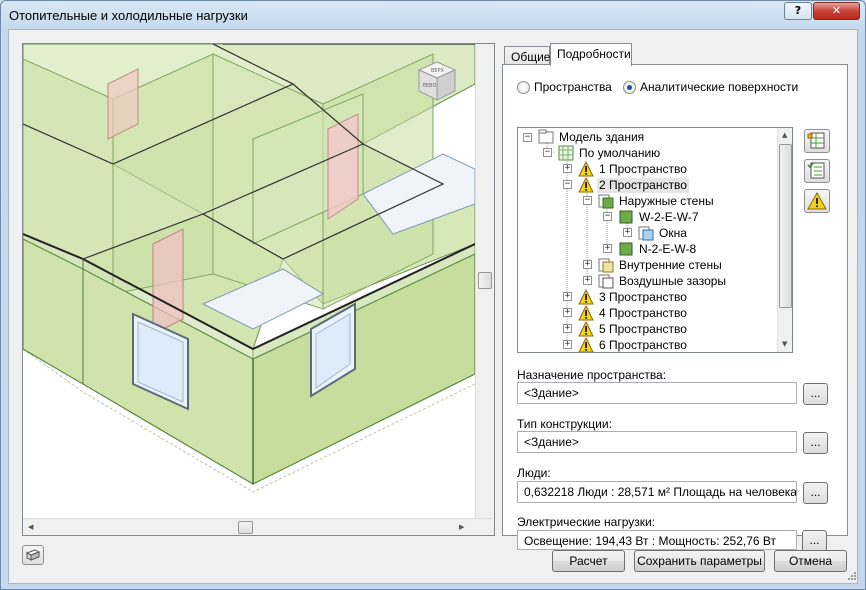 Image resolution: width=866 pixels, height=590 pixels. I want to click on tree-item-building-model: Модель здания, so click(592, 137).